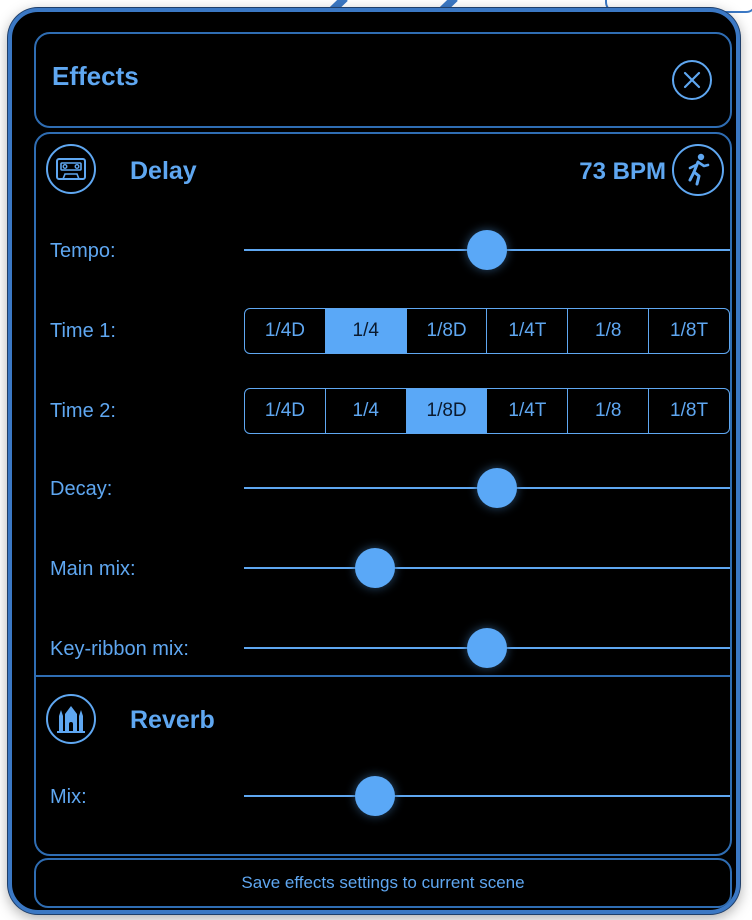 The image size is (752, 920). I want to click on reverb-section-icon, so click(71, 719).